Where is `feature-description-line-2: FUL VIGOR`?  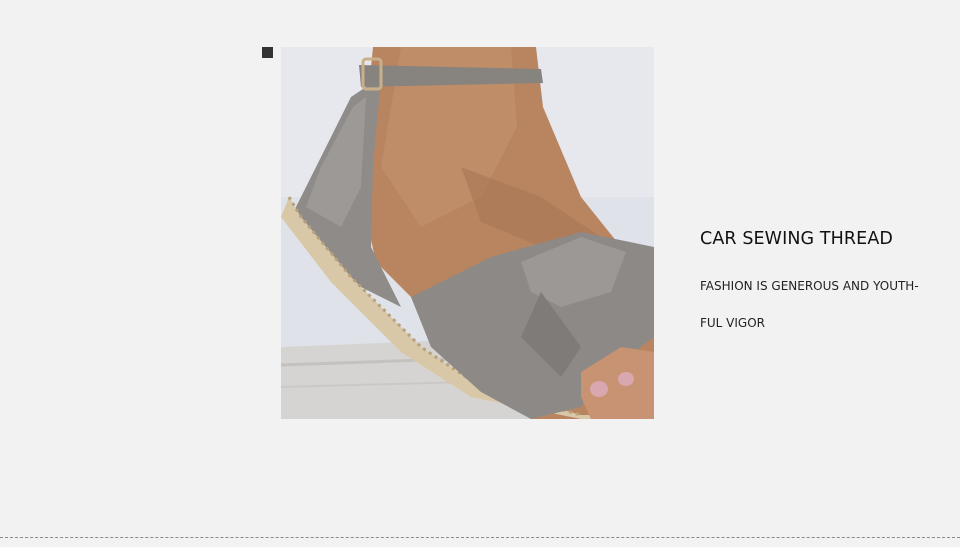 feature-description-line-2: FUL VIGOR is located at coordinates (733, 323).